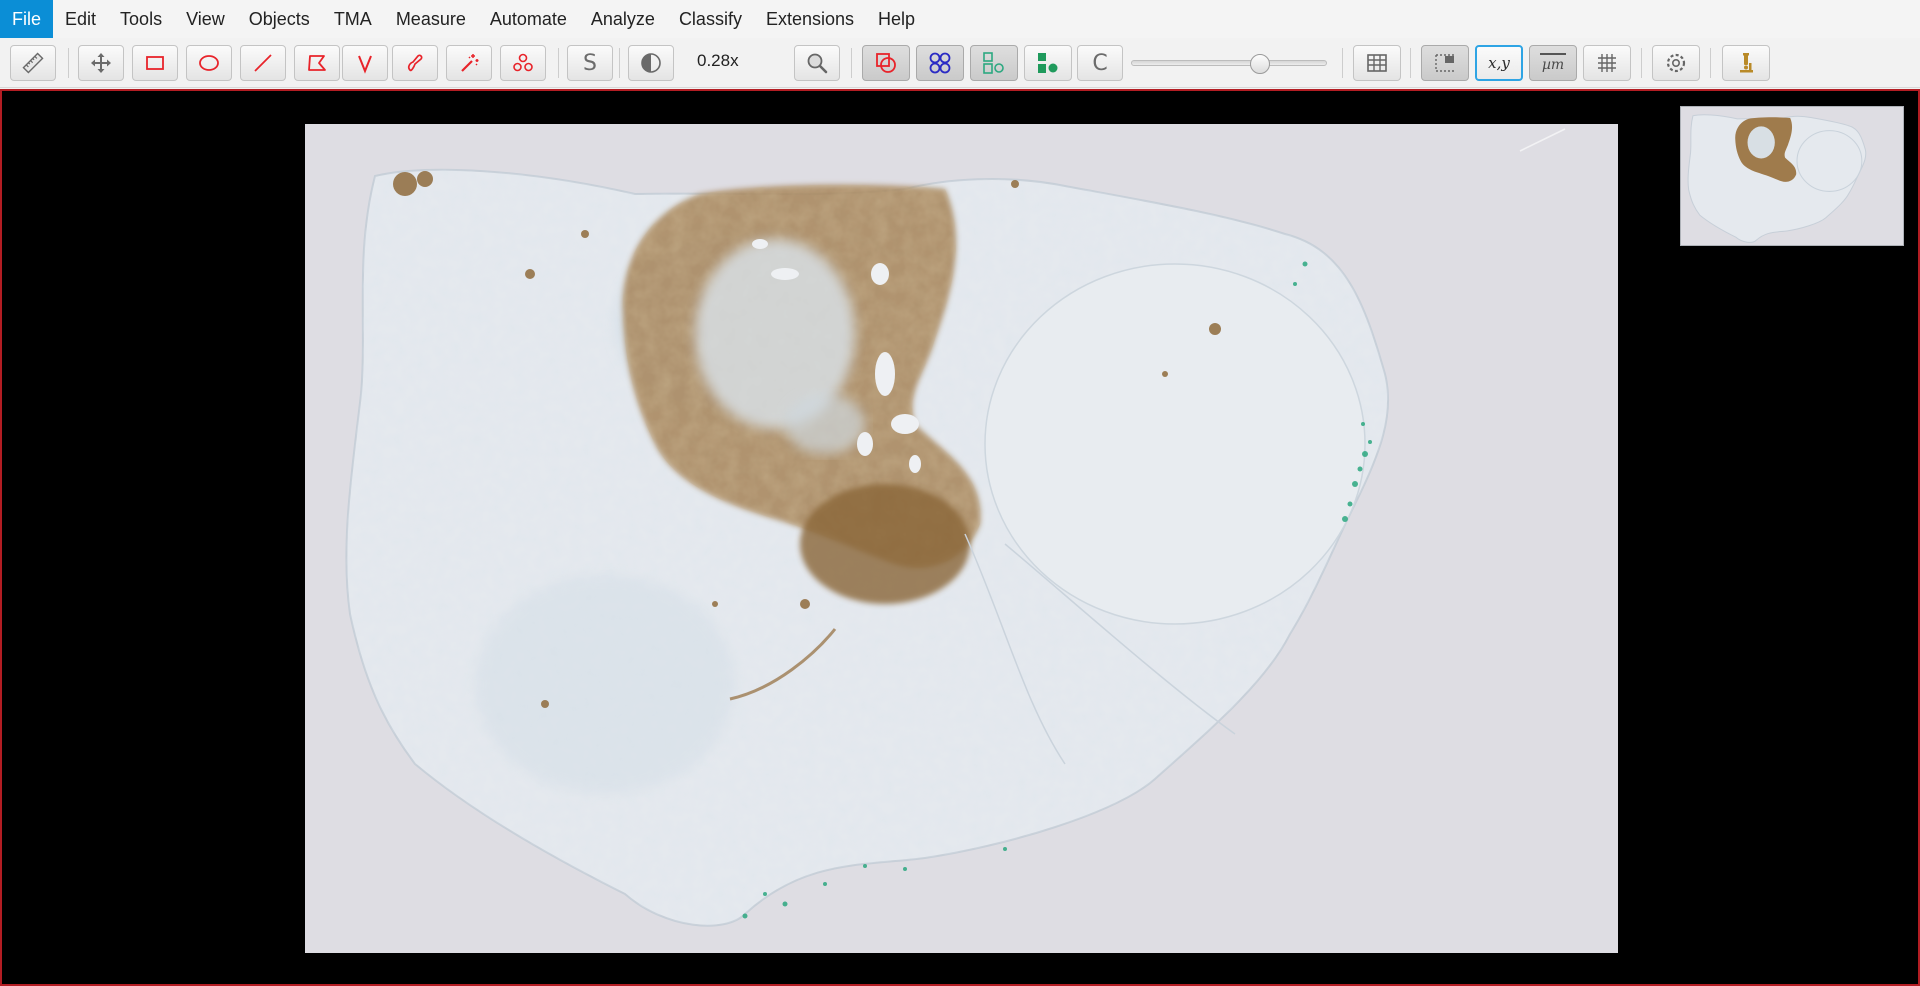 This screenshot has width=1920, height=986. I want to click on preferences-button, so click(1676, 63).